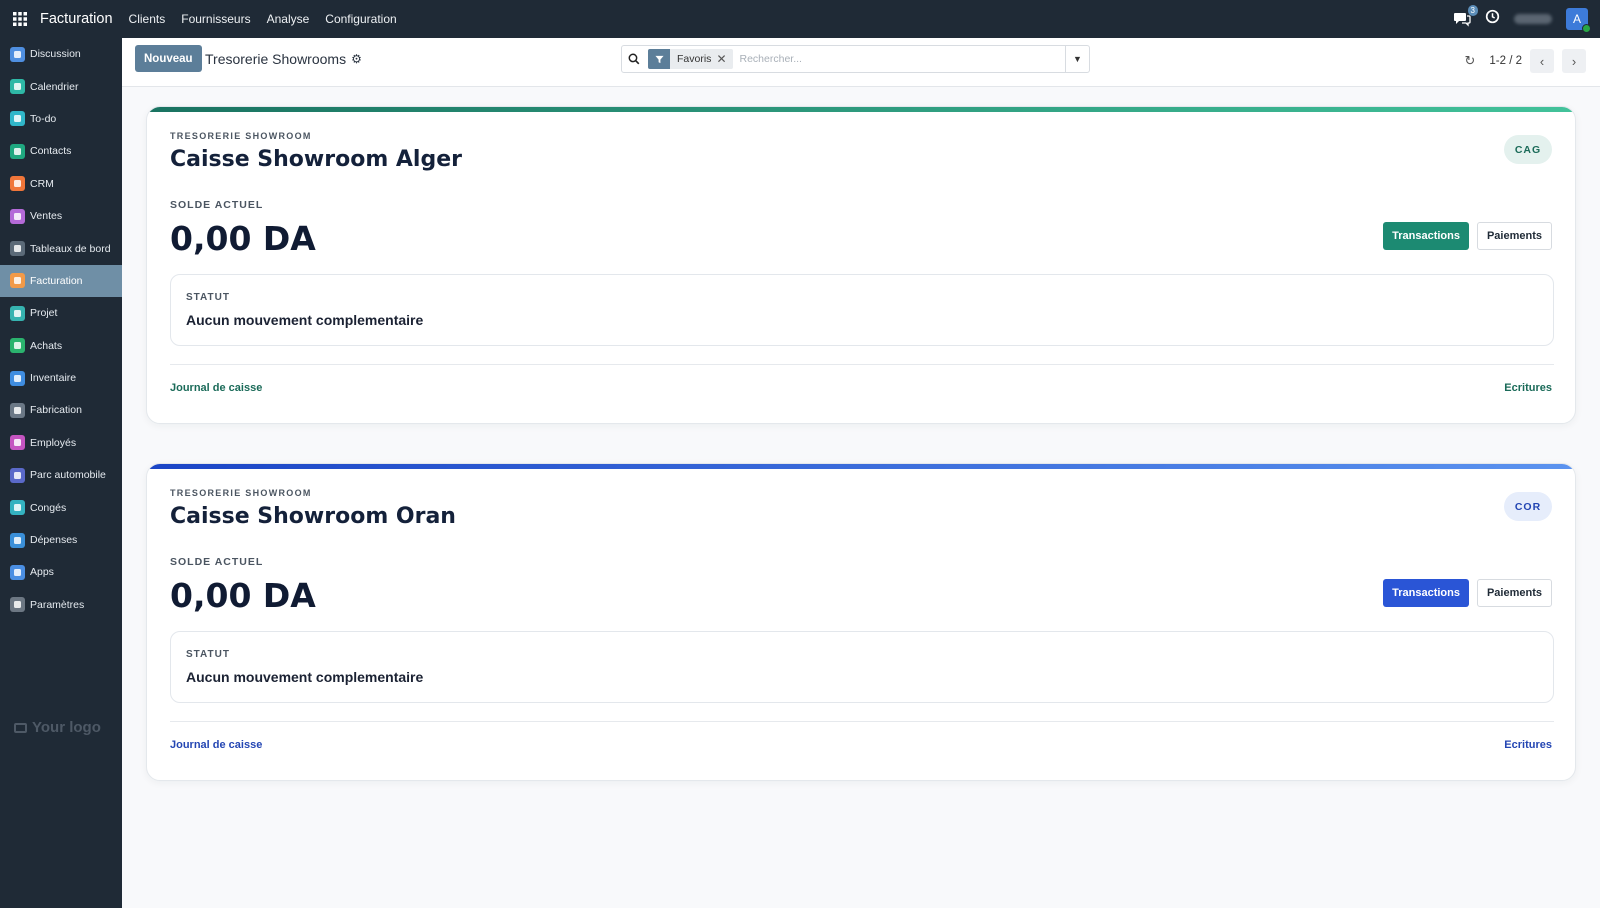 The image size is (1600, 908). What do you see at coordinates (53, 378) in the screenshot?
I see `sidebar-item-label: Inventaire` at bounding box center [53, 378].